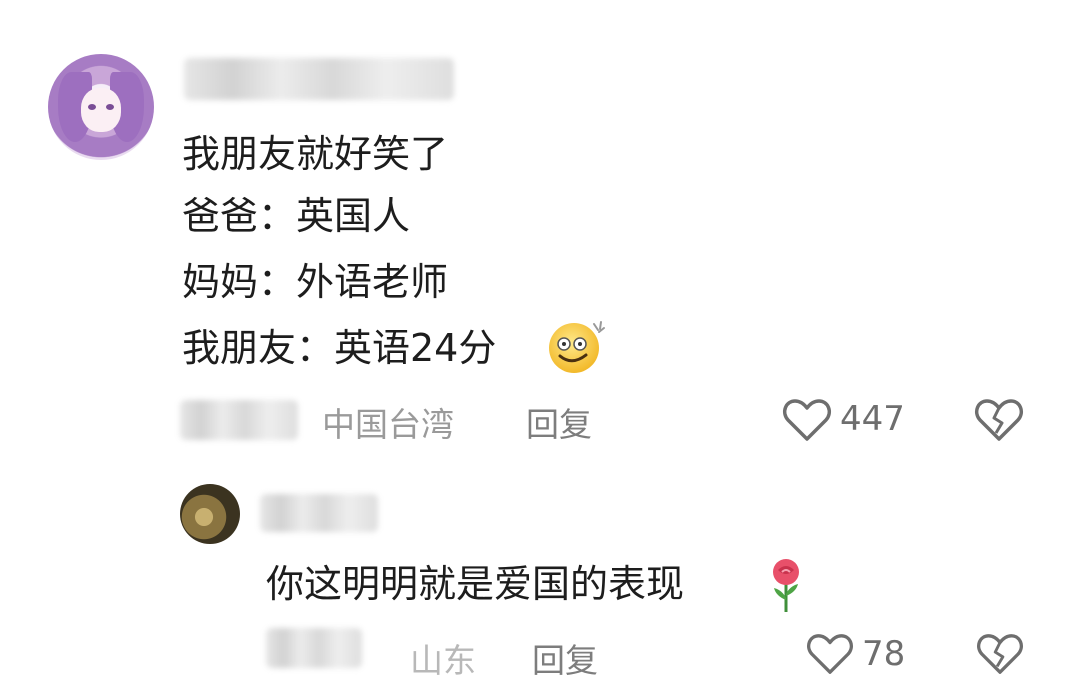  What do you see at coordinates (565, 658) in the screenshot?
I see `reply-reply-button: 回复` at bounding box center [565, 658].